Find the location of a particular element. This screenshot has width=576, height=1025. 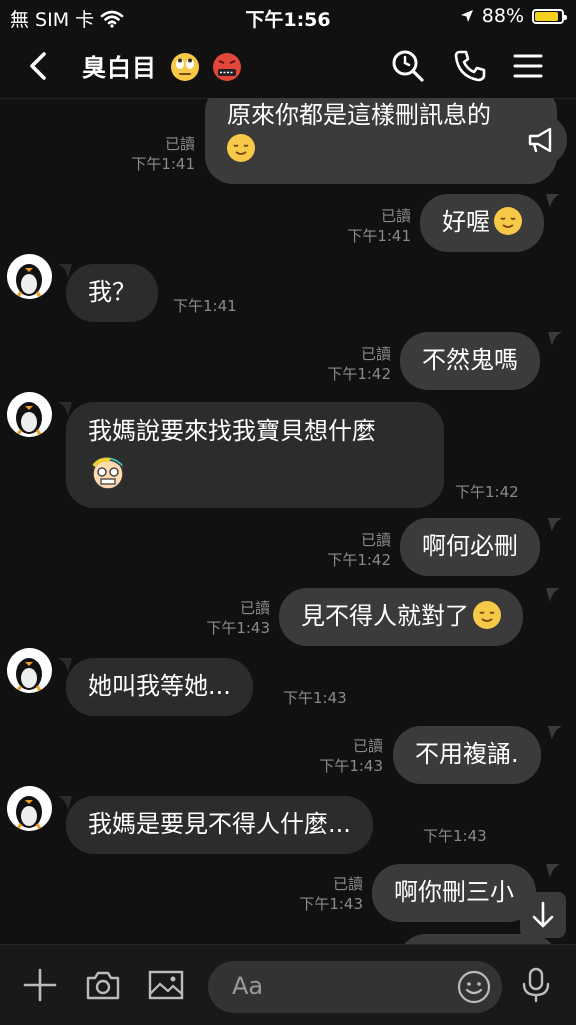

status-right: 88% is located at coordinates (513, 16).